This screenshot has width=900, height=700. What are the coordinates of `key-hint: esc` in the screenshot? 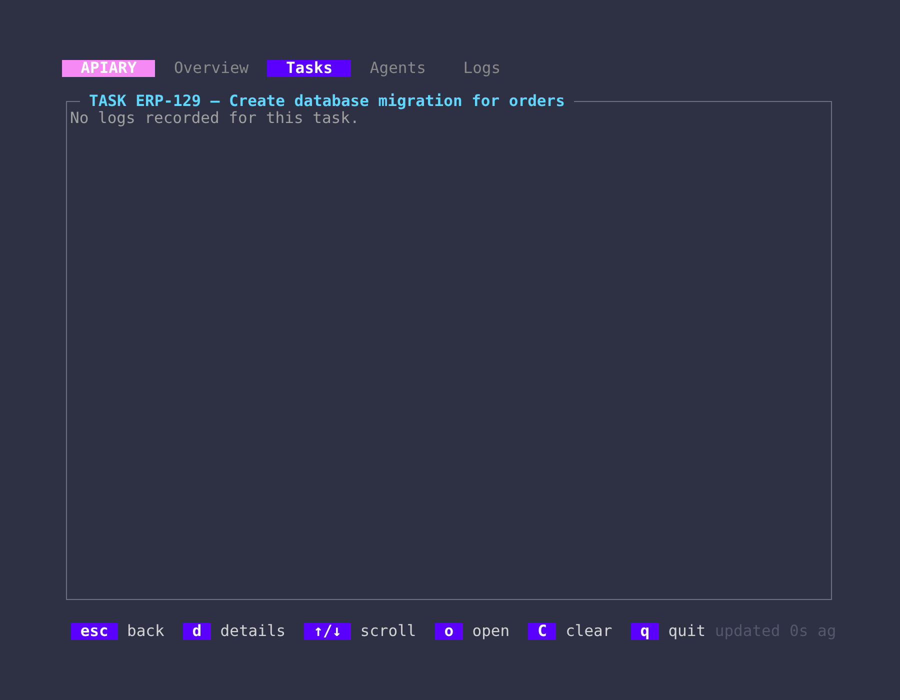 It's located at (94, 631).